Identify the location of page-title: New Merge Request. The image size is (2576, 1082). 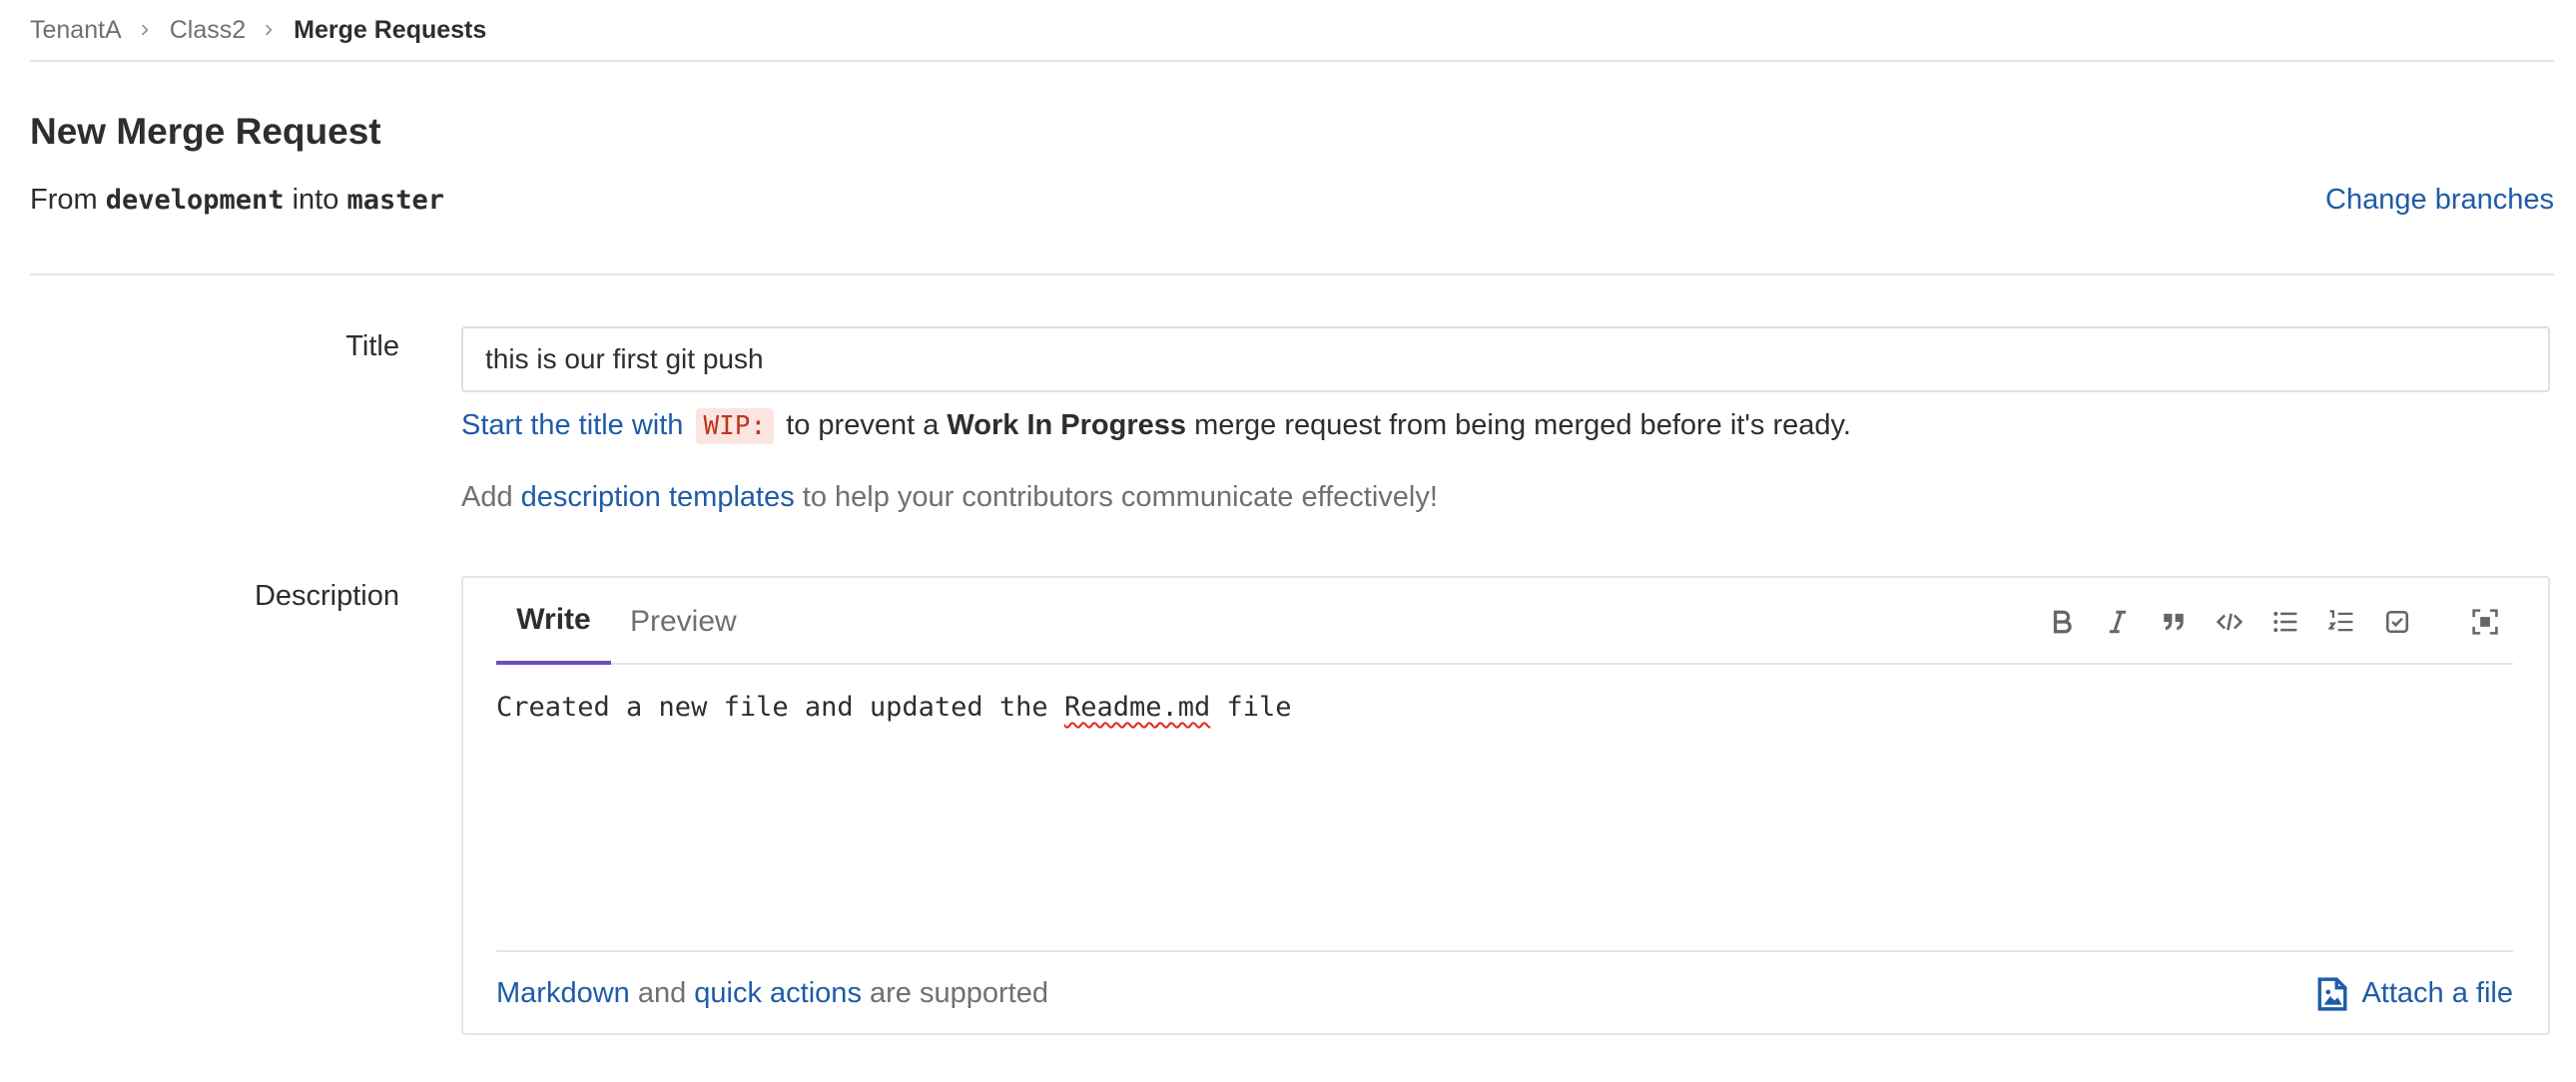
(205, 132).